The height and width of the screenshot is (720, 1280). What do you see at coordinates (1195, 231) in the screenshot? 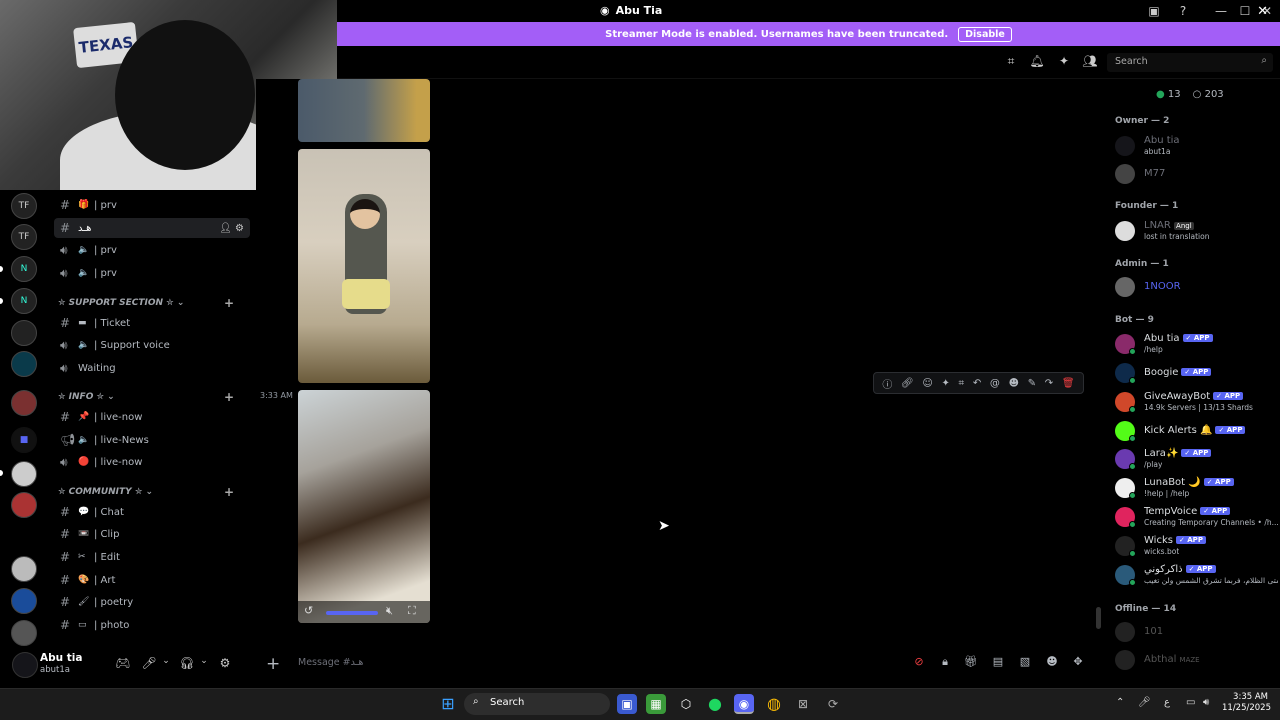
I see `member-item: LNAR Angl lost in translation` at bounding box center [1195, 231].